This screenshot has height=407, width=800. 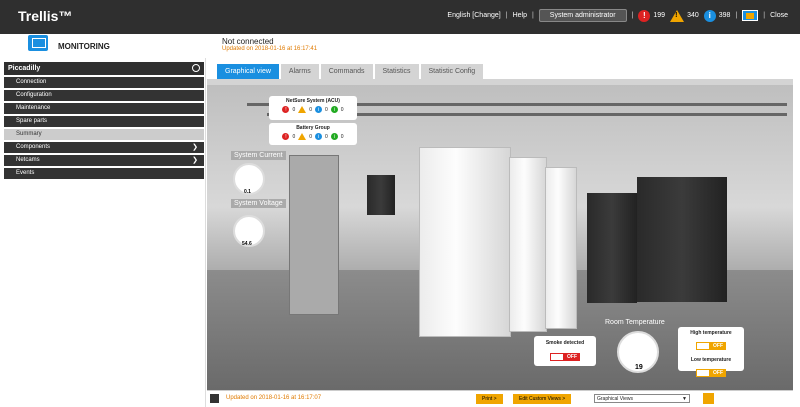 I want to click on info-alarms: i 398, so click(x=717, y=15).